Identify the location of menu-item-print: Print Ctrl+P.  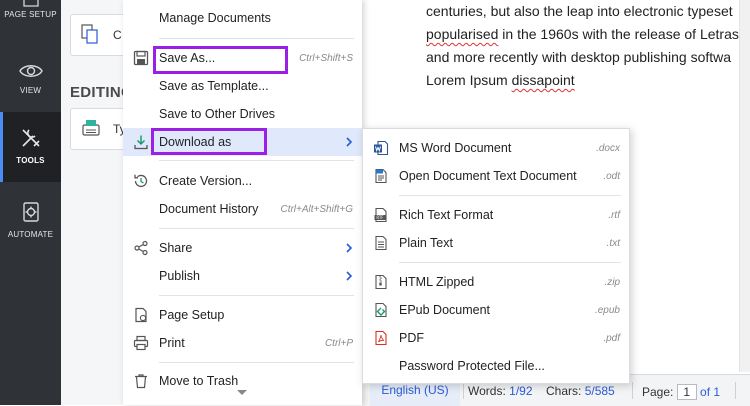
(242, 343).